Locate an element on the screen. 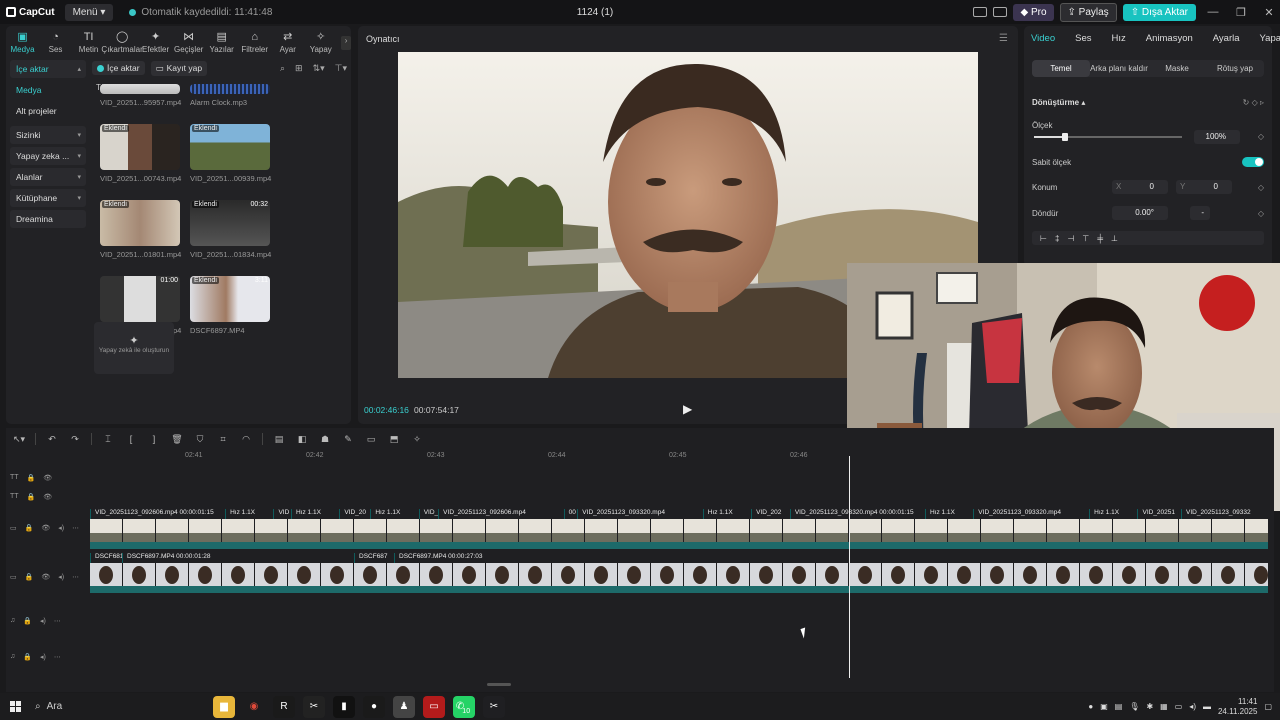 Image resolution: width=1280 pixels, height=720 pixels. magic-icon: ✎ is located at coordinates (348, 439).